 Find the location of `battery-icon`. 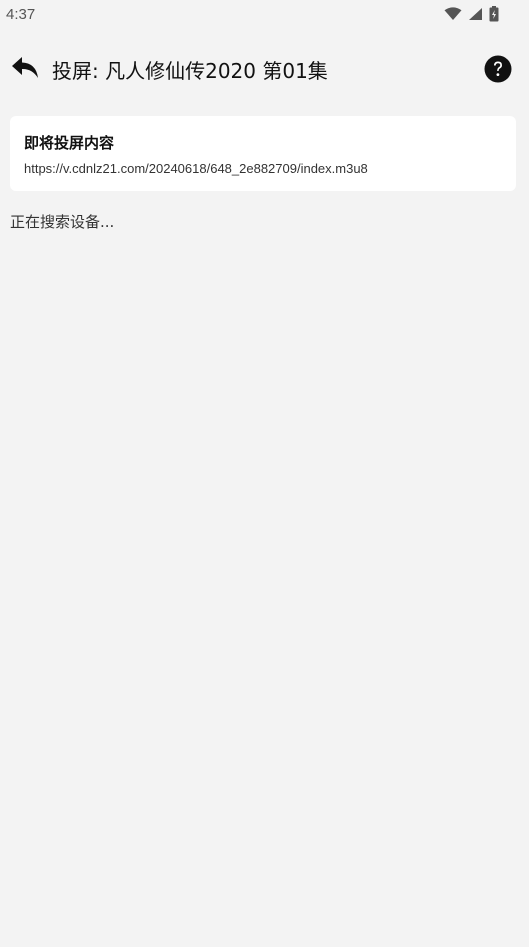

battery-icon is located at coordinates (494, 14).